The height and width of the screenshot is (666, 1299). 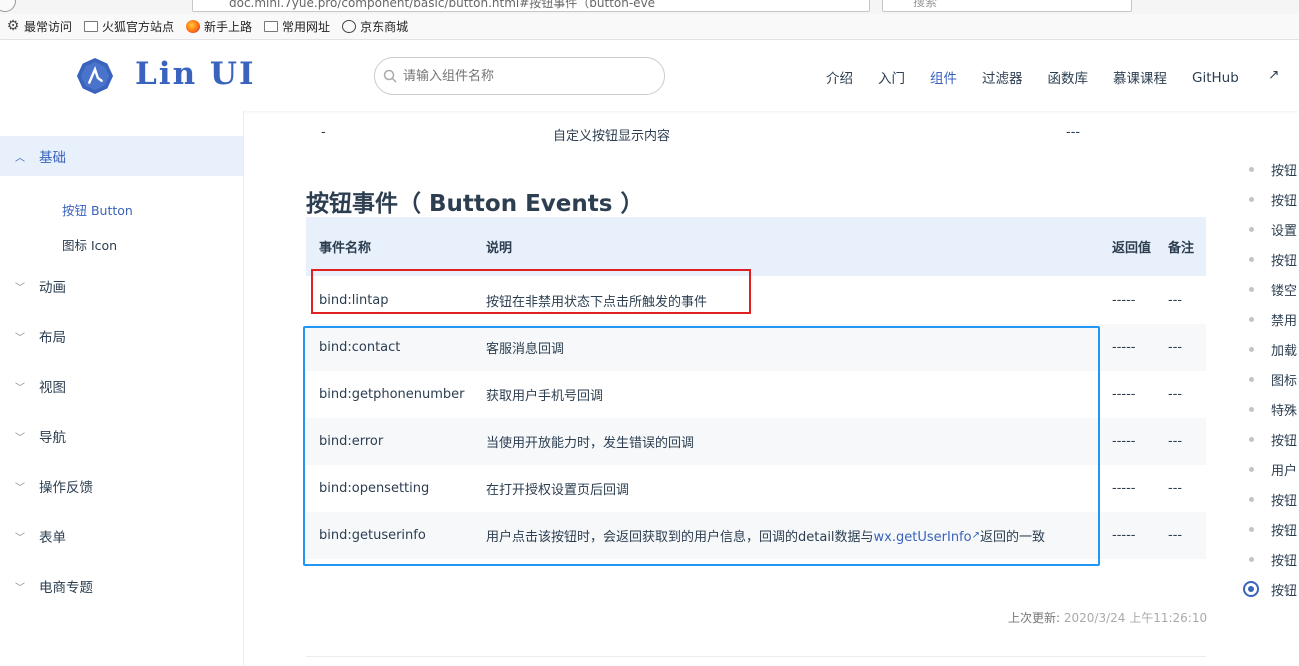 What do you see at coordinates (1269, 469) in the screenshot?
I see `toc-item: 用户` at bounding box center [1269, 469].